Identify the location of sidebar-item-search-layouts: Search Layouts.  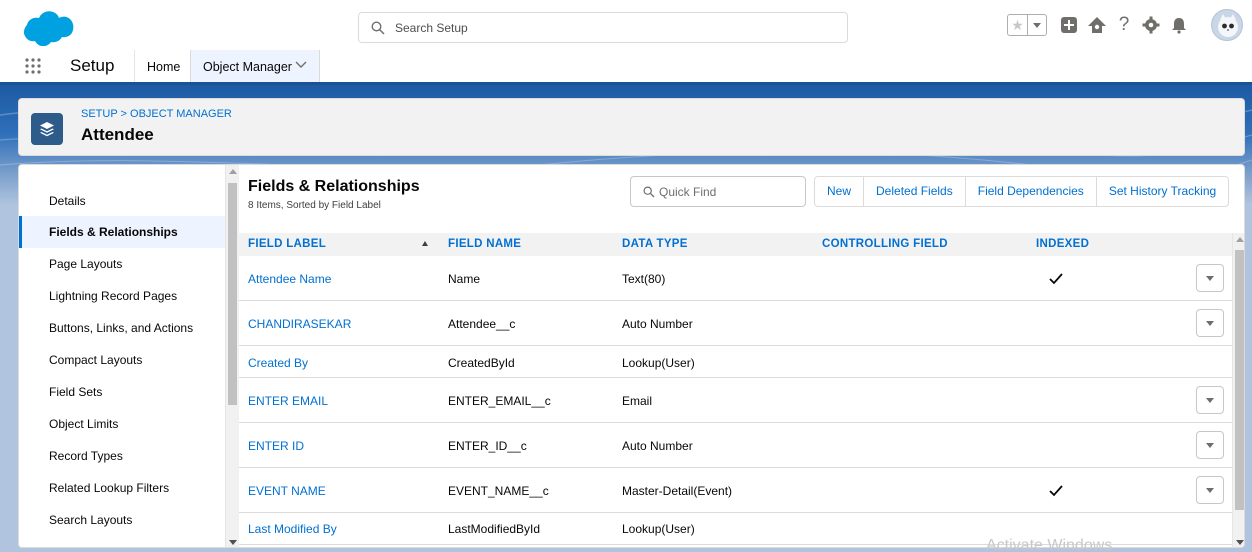
(122, 520).